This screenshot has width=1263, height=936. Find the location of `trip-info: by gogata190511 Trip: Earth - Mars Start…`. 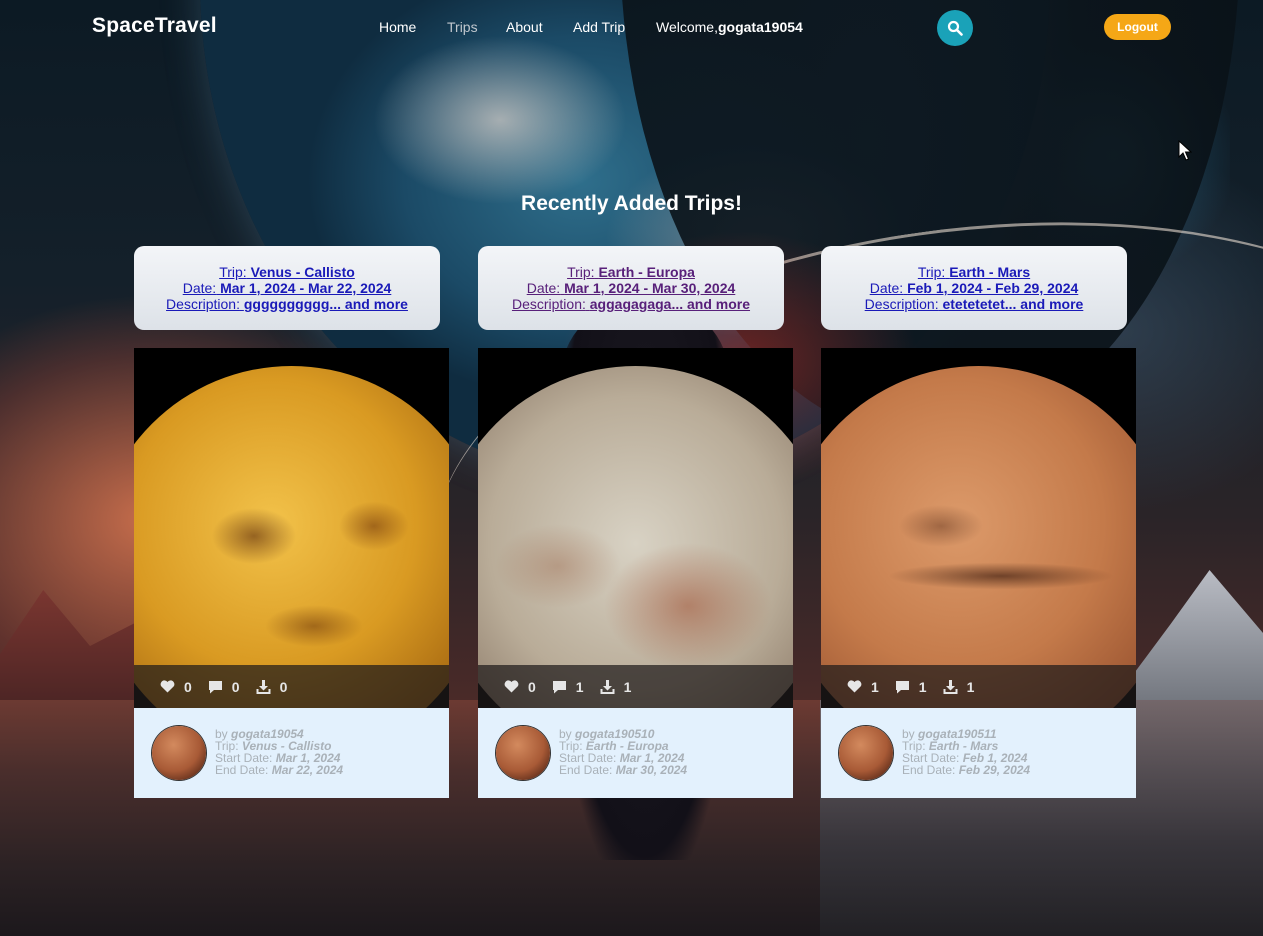

trip-info: by gogata190511 Trip: Earth - Mars Start… is located at coordinates (978, 753).